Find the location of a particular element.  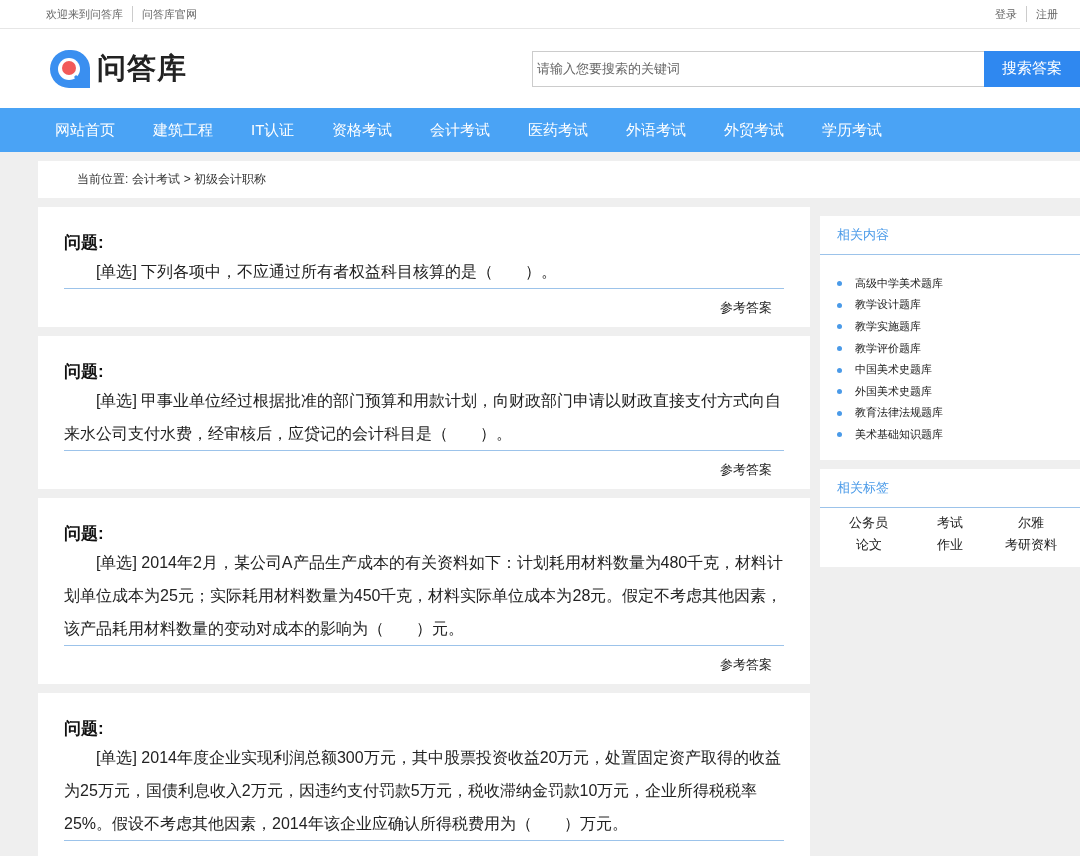

logo-icon is located at coordinates (70, 68).